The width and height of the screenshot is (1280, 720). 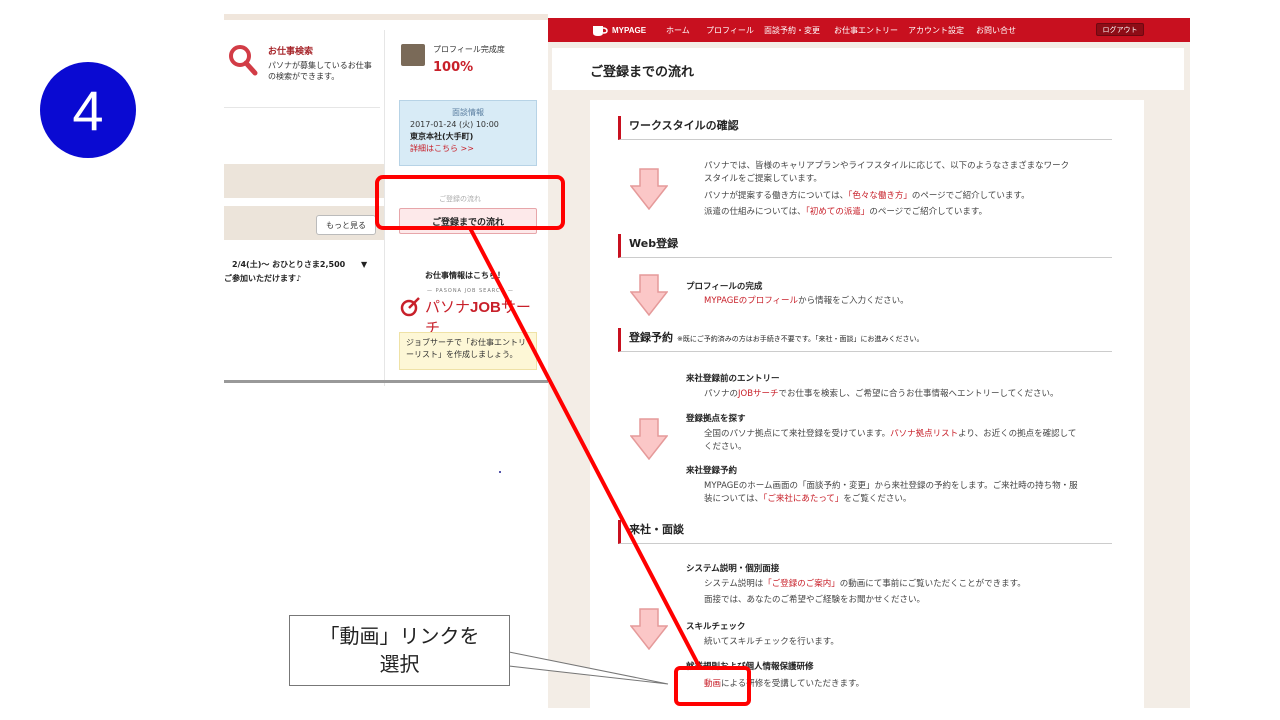 What do you see at coordinates (868, 69) in the screenshot?
I see `page-title-bar: ご登録までの流れ` at bounding box center [868, 69].